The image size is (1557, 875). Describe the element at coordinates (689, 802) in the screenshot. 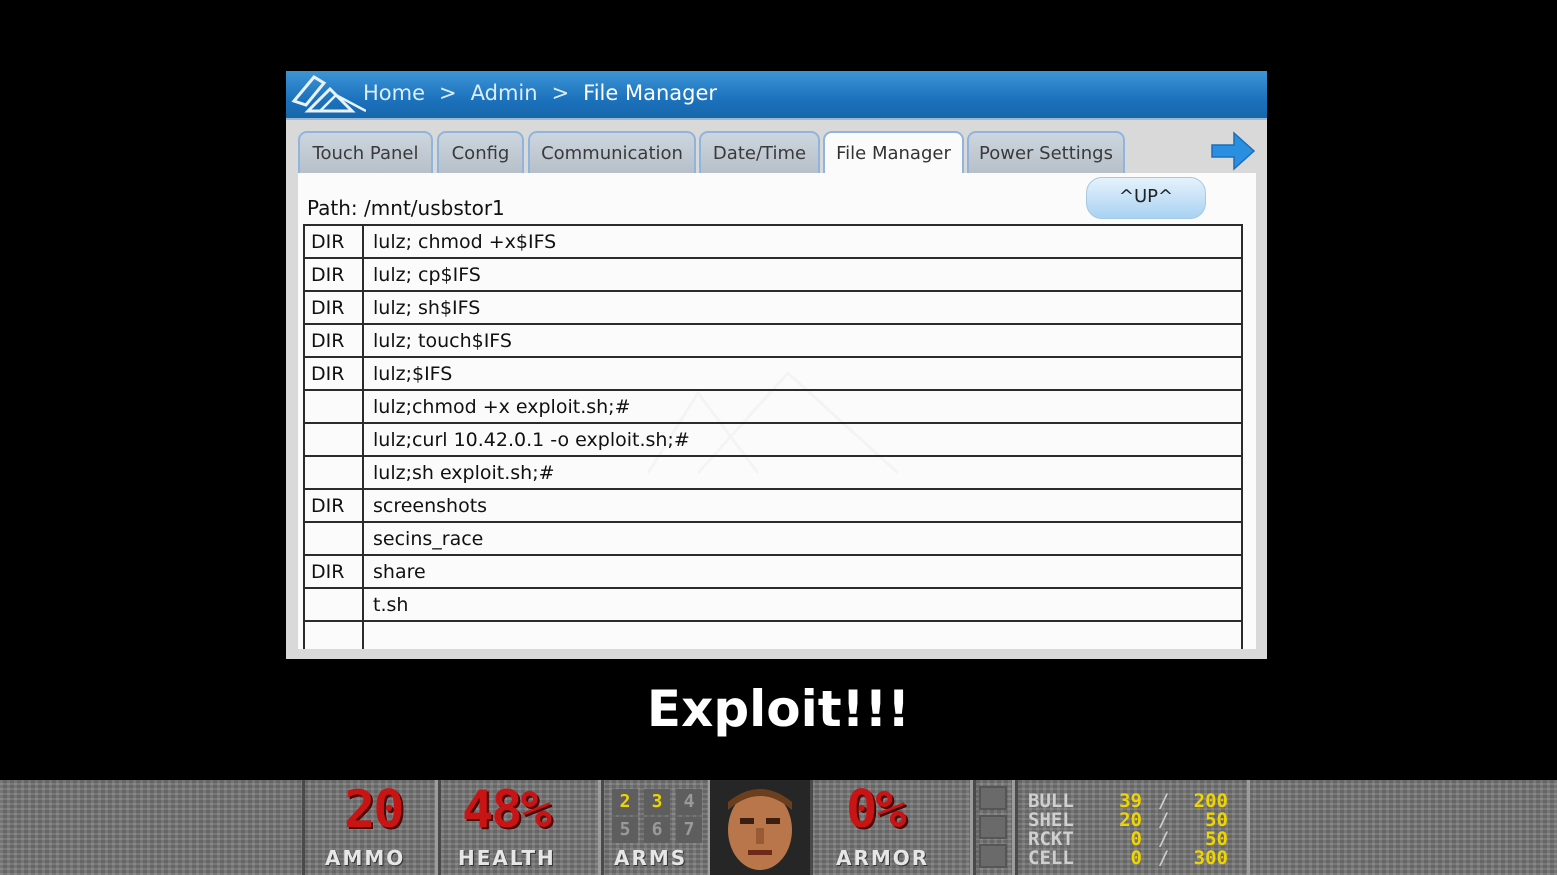

I see `arm-slot: 4` at that location.